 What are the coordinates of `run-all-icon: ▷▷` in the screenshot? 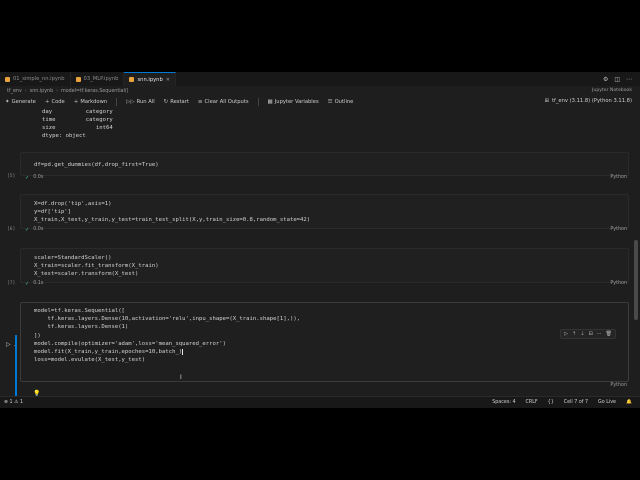 It's located at (130, 102).